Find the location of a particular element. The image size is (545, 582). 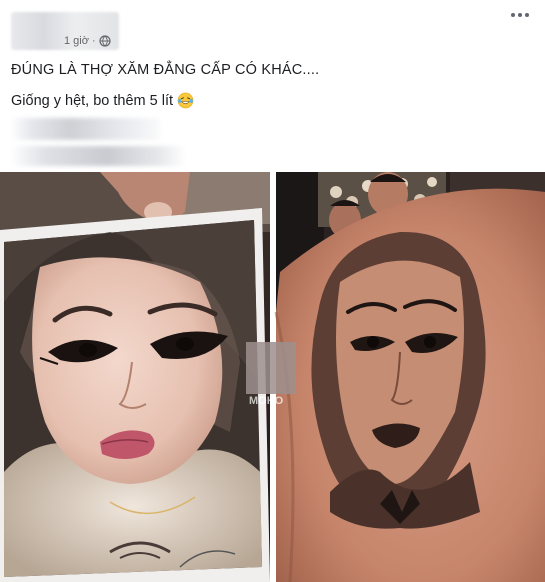

more-options-icon is located at coordinates (520, 15).